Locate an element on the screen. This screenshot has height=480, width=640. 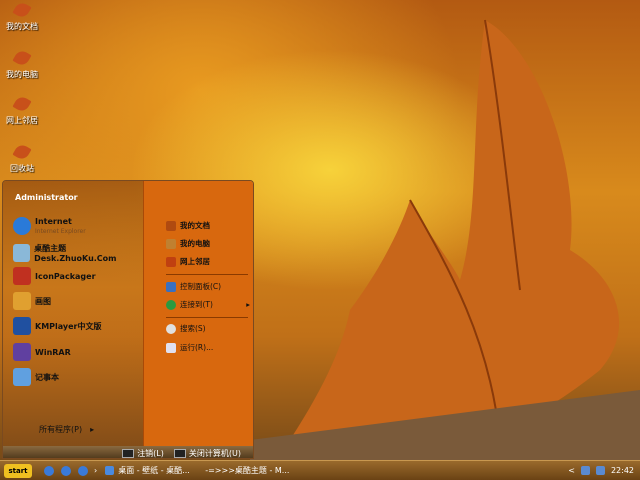
menu-item-label: 控制面板(C) is located at coordinates (201, 286).